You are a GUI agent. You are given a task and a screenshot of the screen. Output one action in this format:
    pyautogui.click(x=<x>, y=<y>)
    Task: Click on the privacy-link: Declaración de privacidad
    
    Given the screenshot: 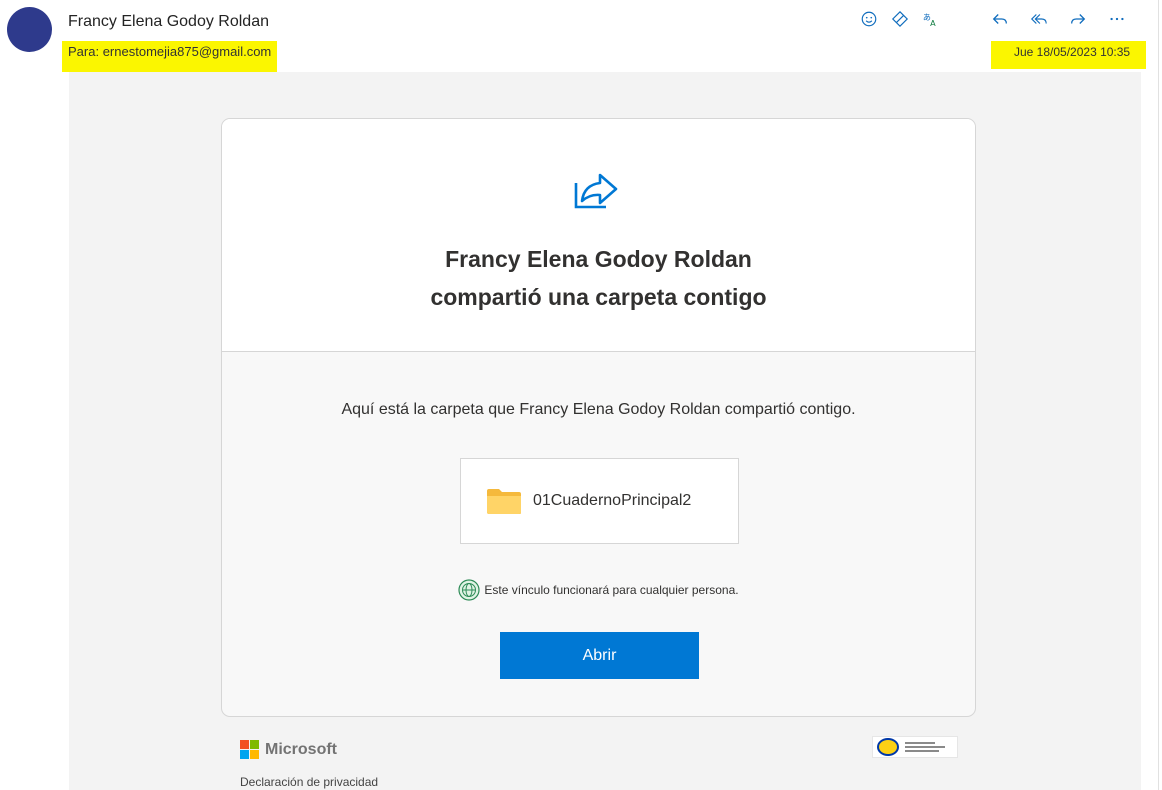 What is the action you would take?
    pyautogui.click(x=309, y=782)
    